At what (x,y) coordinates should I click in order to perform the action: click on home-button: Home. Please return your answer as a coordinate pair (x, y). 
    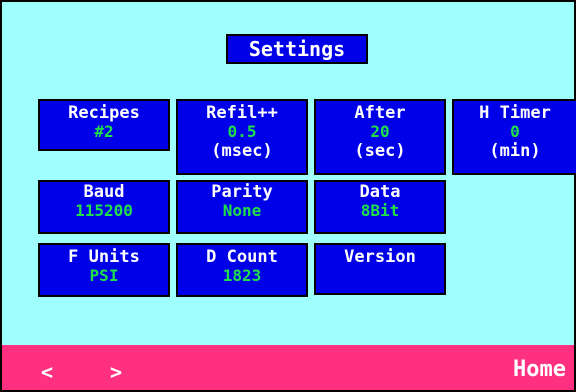
    Looking at the image, I should click on (539, 369).